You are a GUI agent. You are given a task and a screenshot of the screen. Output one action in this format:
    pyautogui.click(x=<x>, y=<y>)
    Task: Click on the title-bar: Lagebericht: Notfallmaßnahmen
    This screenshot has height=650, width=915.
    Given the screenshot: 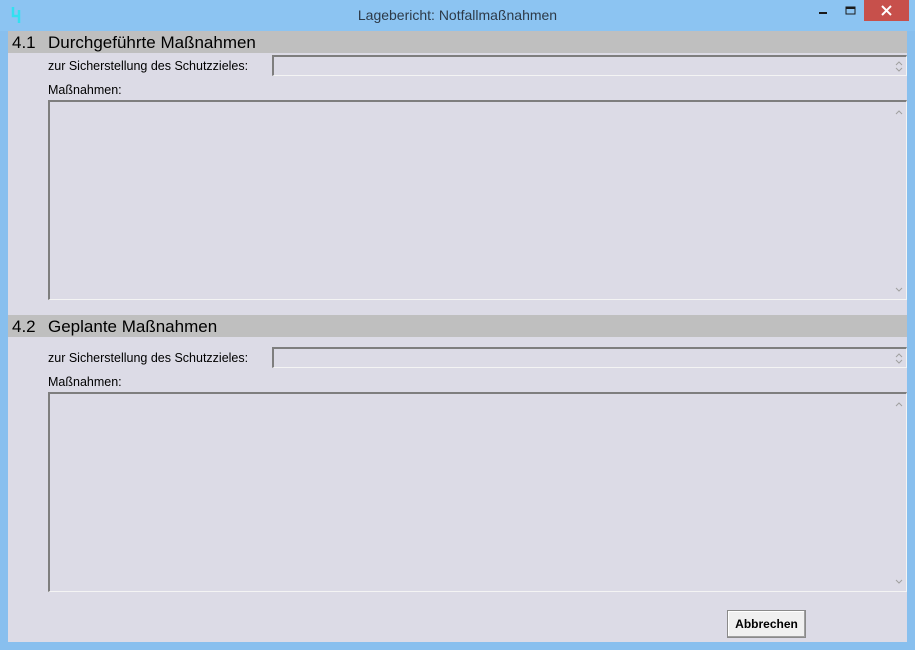 What is the action you would take?
    pyautogui.click(x=457, y=15)
    